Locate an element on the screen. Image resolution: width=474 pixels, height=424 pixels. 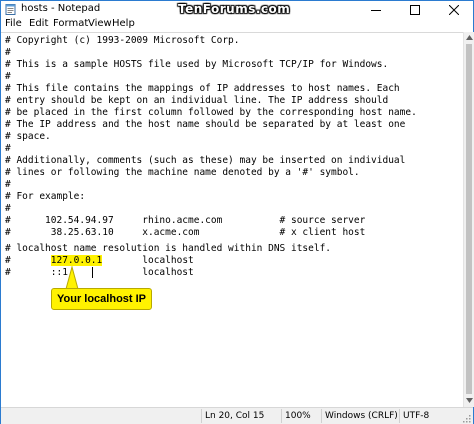
maximize-button is located at coordinates (415, 9).